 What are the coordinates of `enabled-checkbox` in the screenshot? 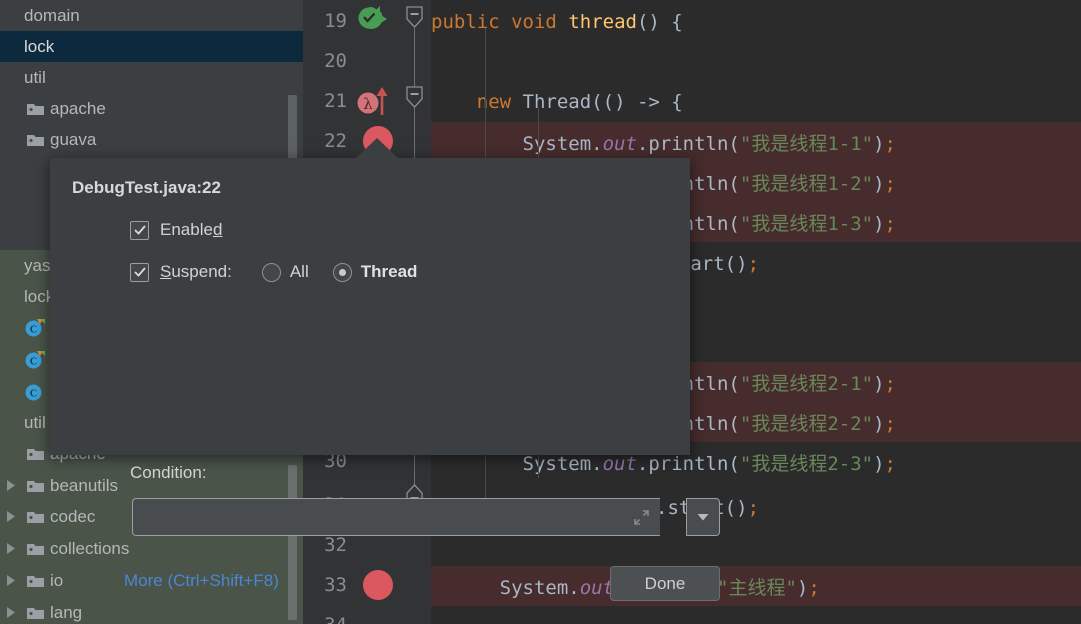 It's located at (139, 230).